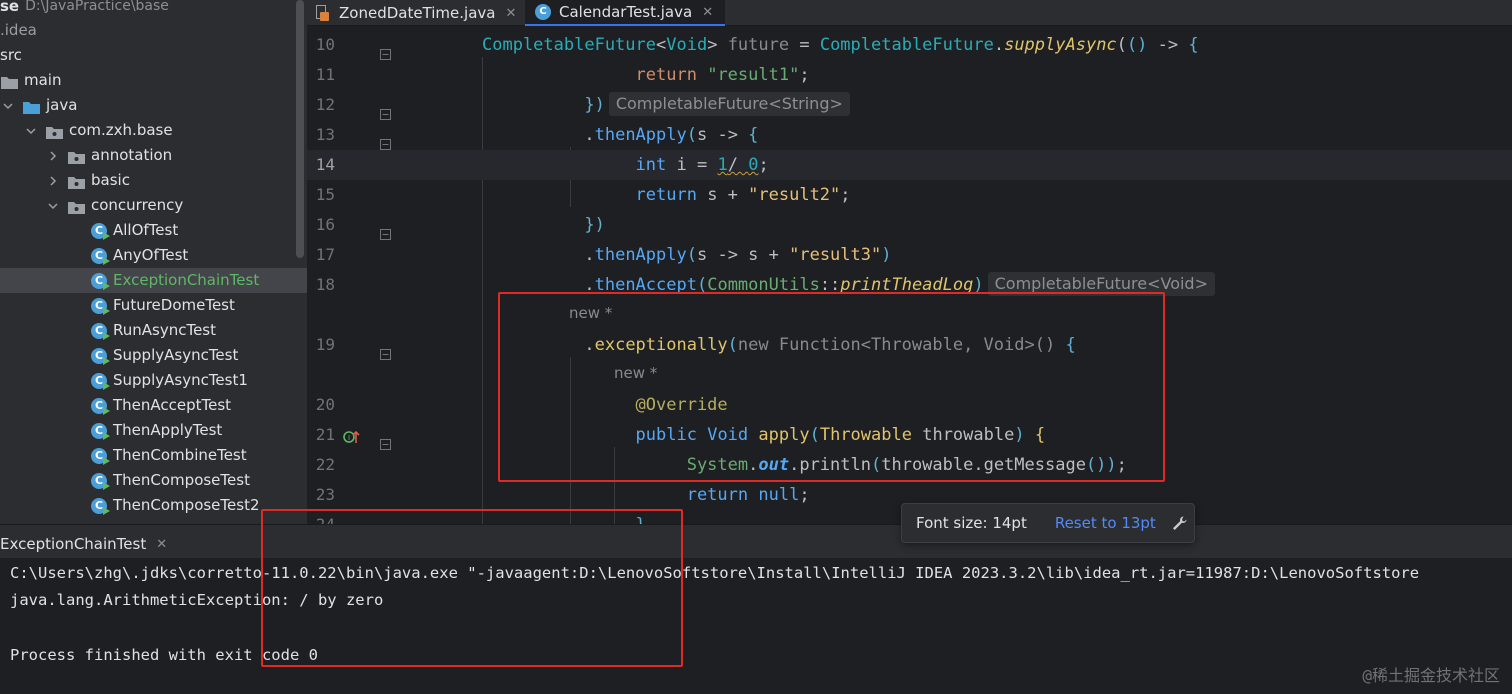 This screenshot has height=694, width=1512. What do you see at coordinates (172, 405) in the screenshot?
I see `tree-item-label: ThenAcceptTest` at bounding box center [172, 405].